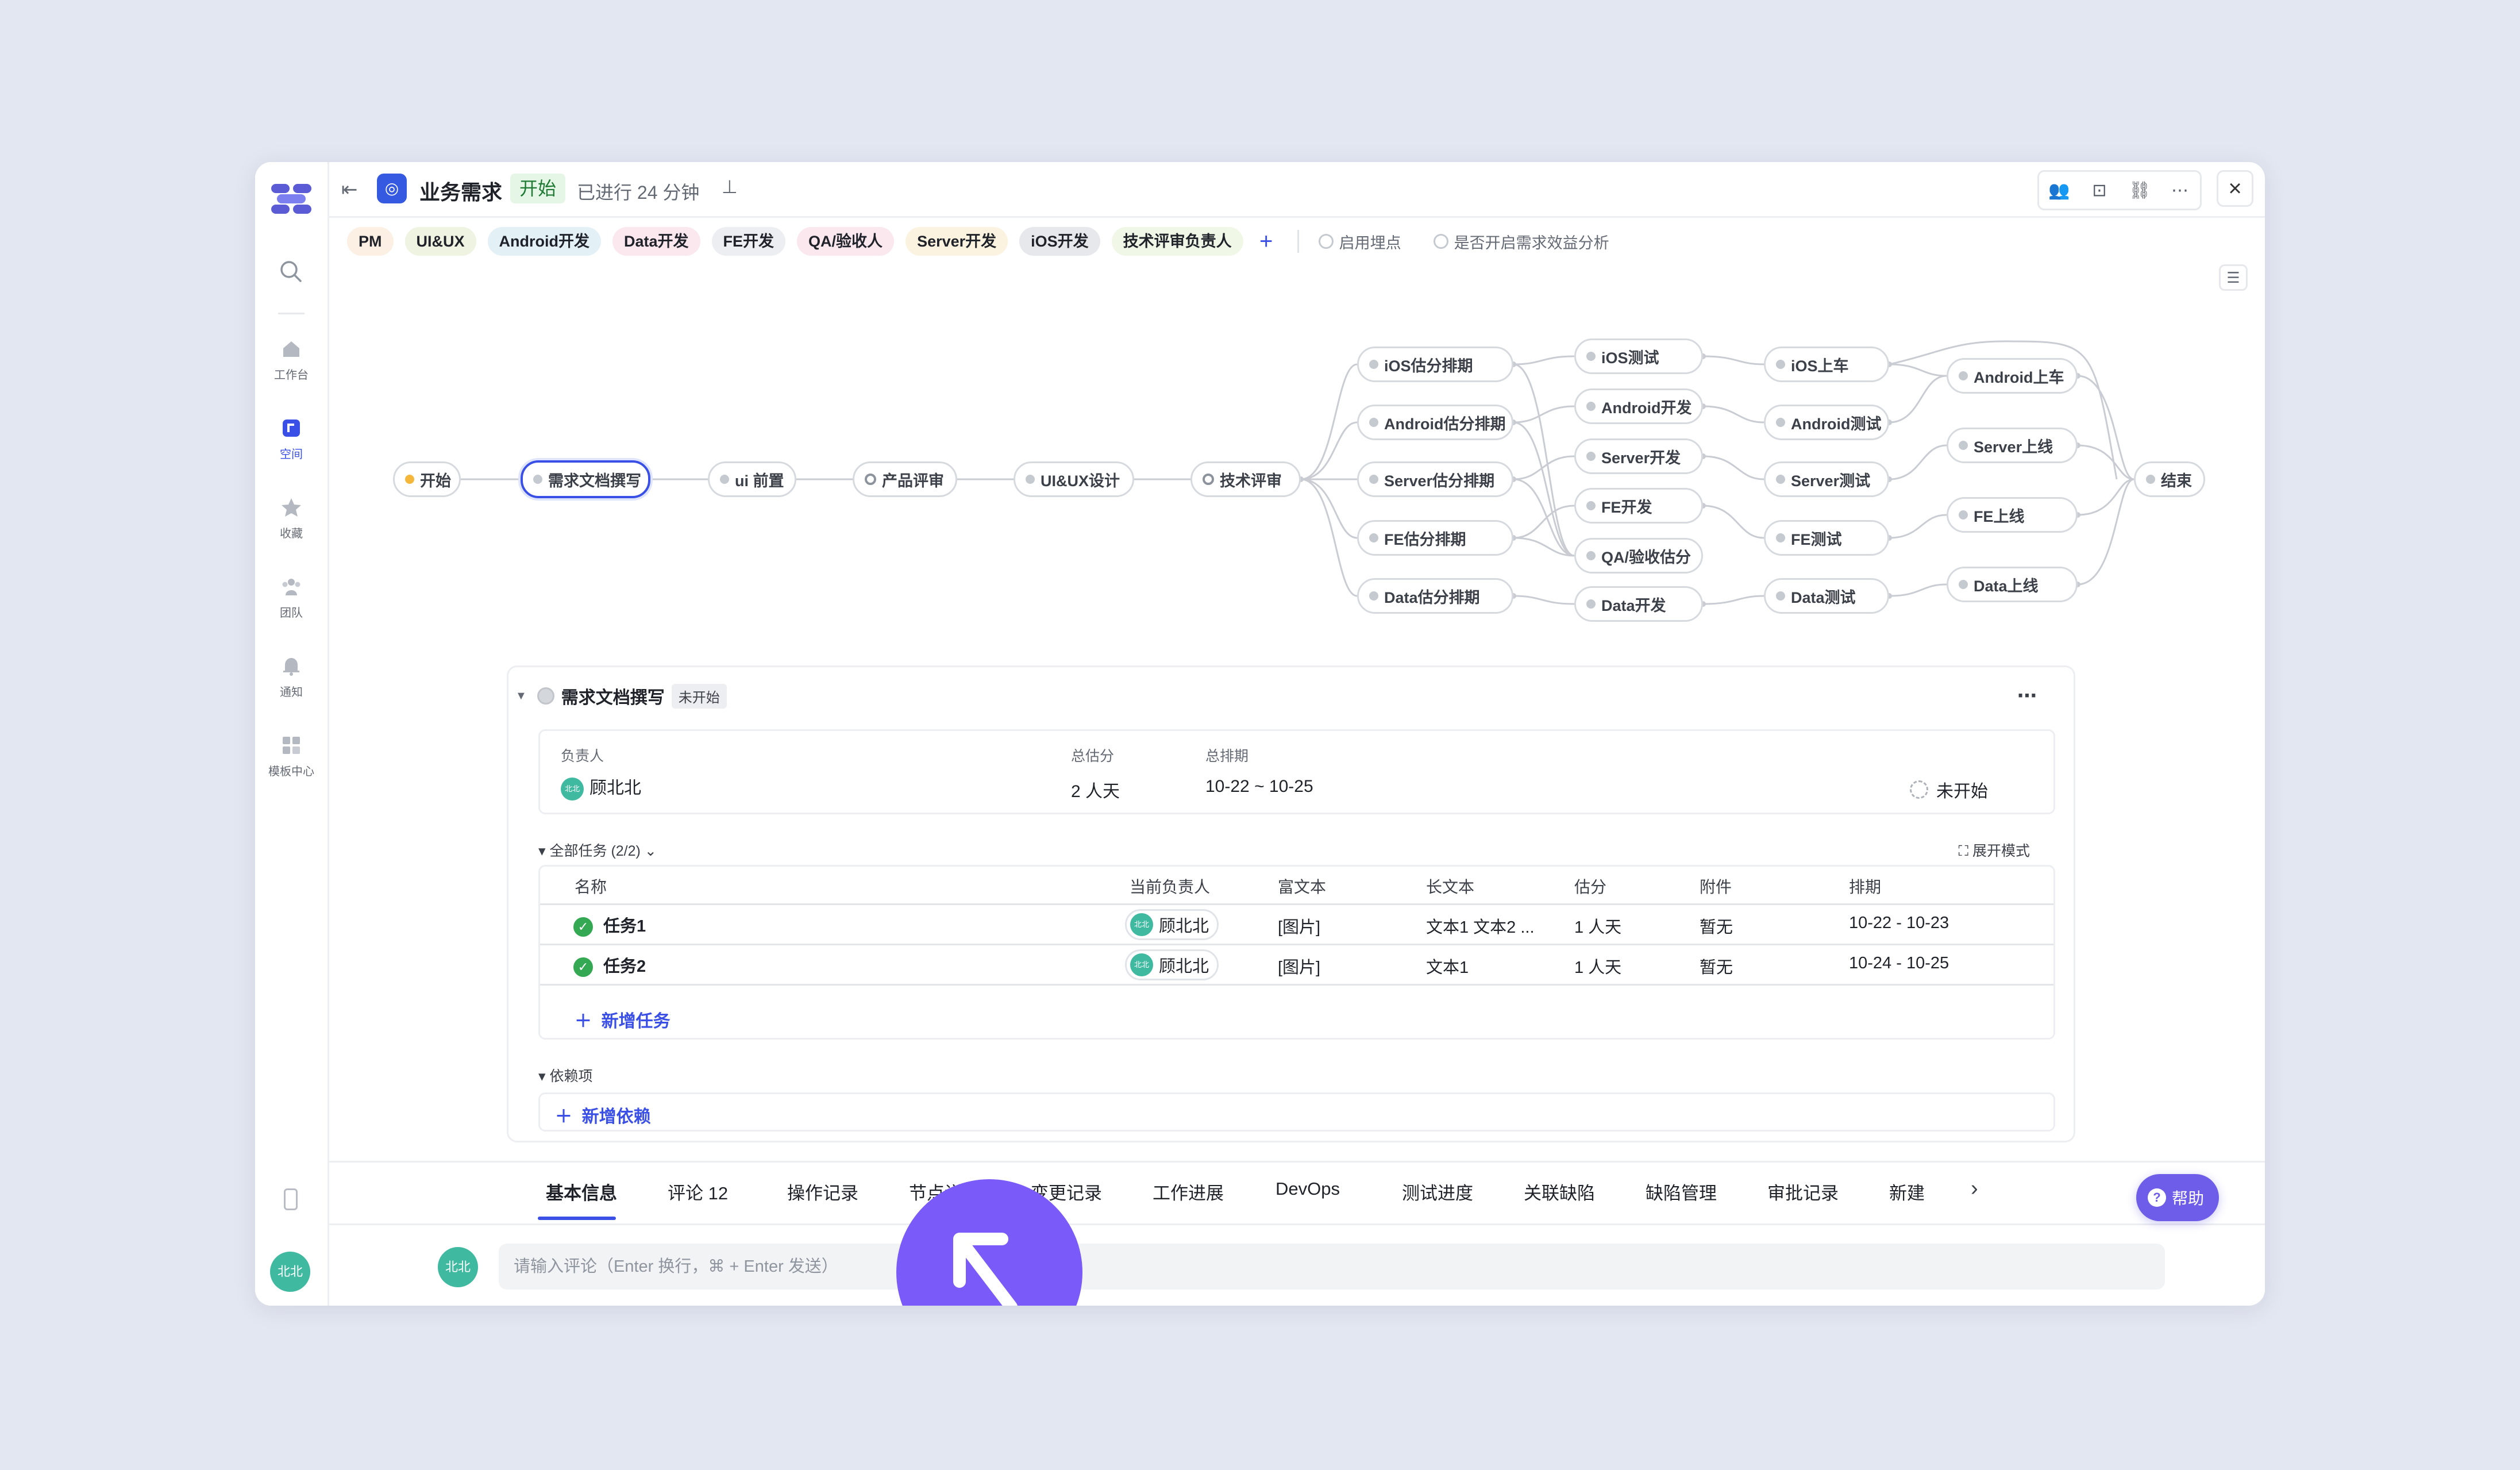 The width and height of the screenshot is (2520, 1470). I want to click on flow-node-doc: 需求文档撰写, so click(585, 479).